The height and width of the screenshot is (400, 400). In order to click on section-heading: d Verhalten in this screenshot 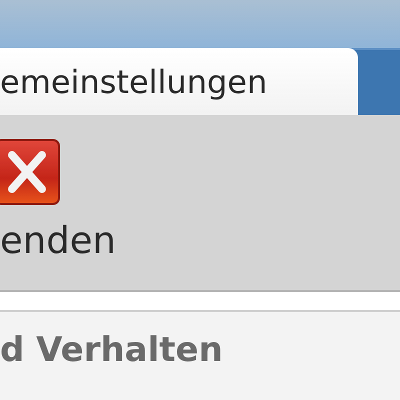, I will do `click(111, 350)`.